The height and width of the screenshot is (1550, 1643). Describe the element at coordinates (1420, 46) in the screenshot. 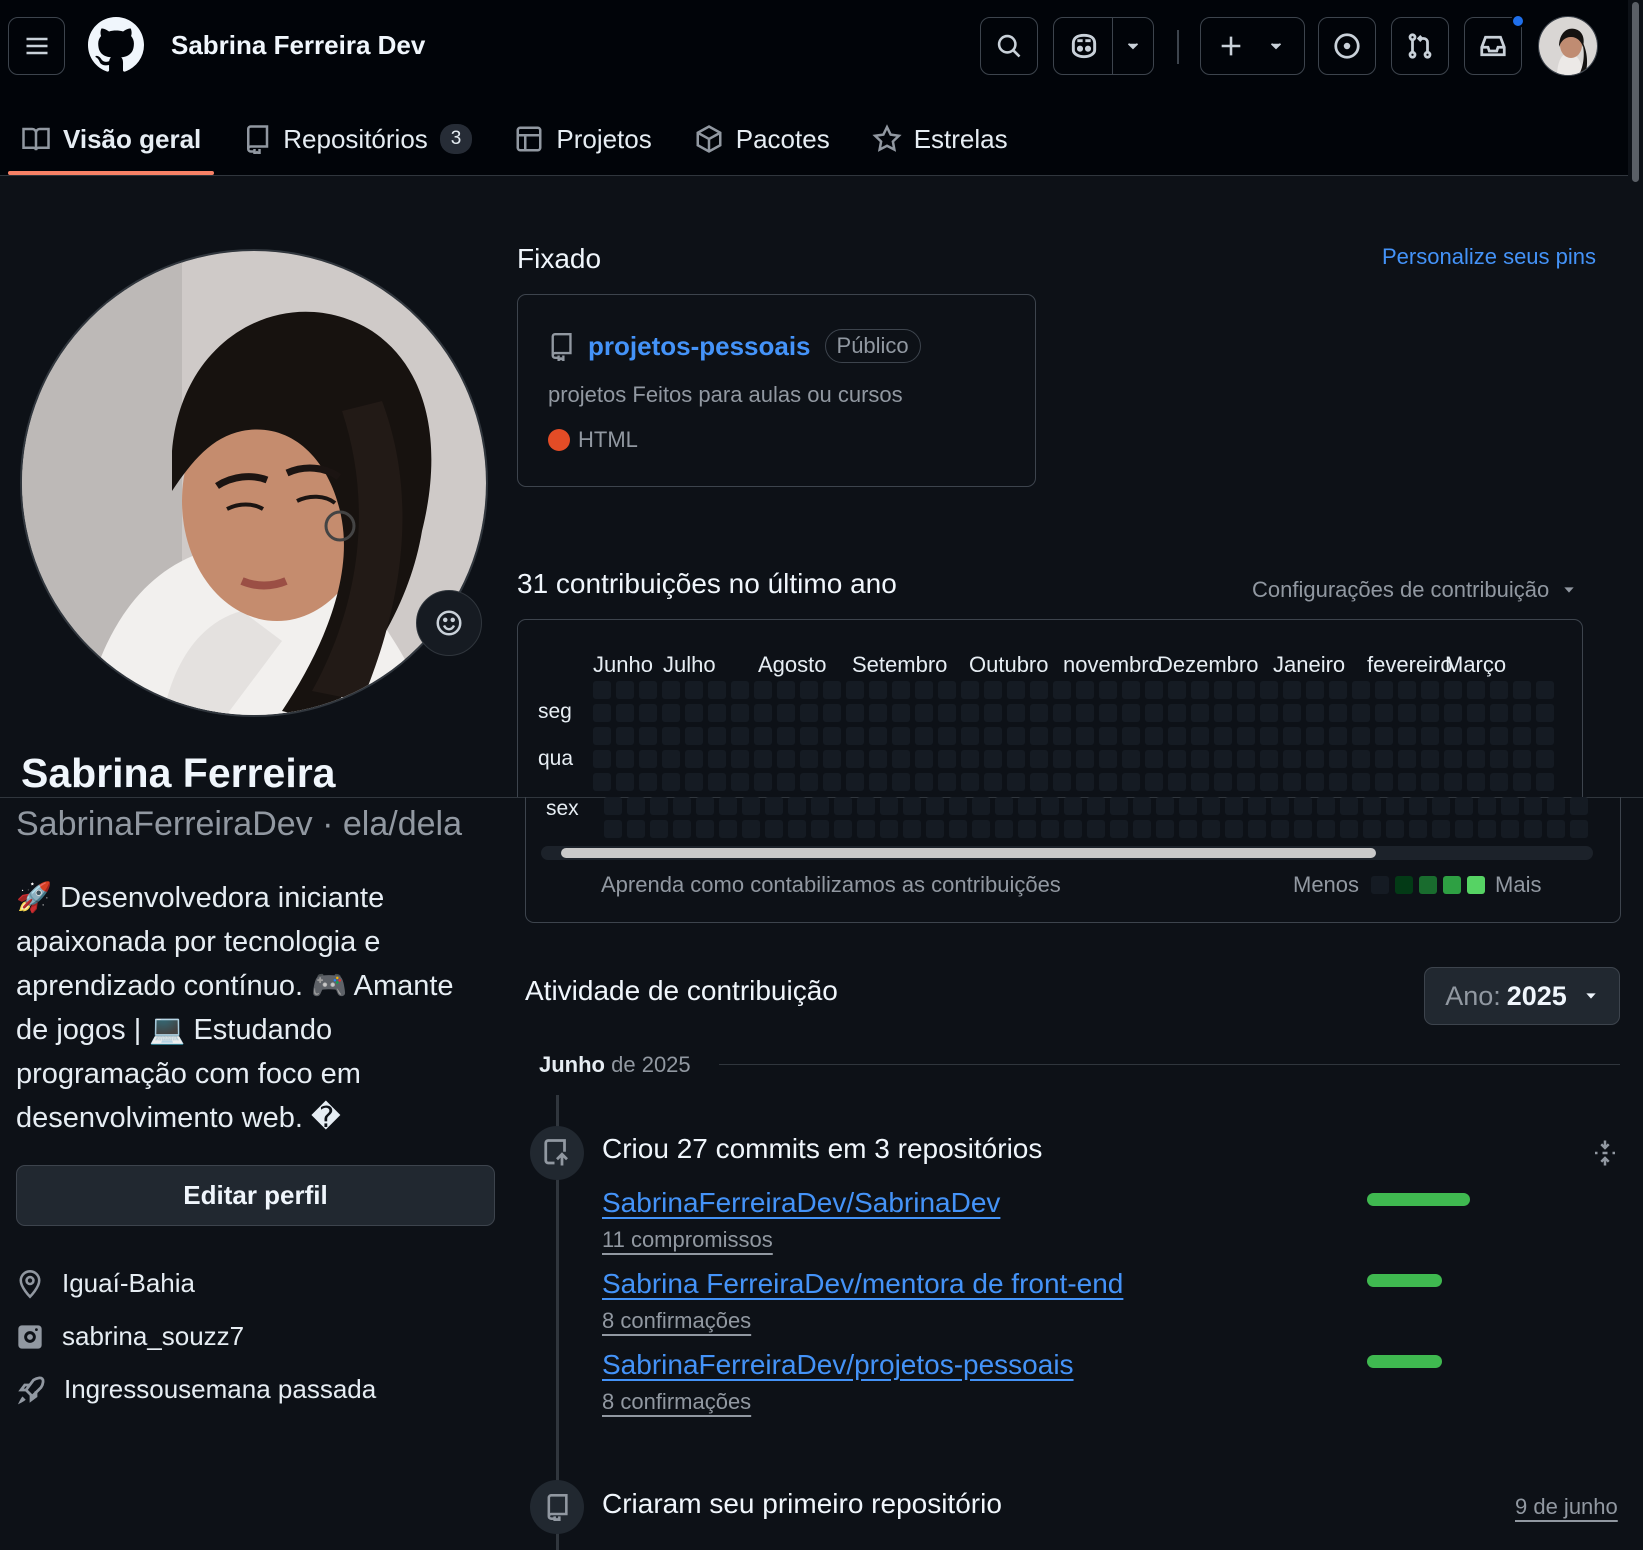

I see `pull-requests-button` at that location.